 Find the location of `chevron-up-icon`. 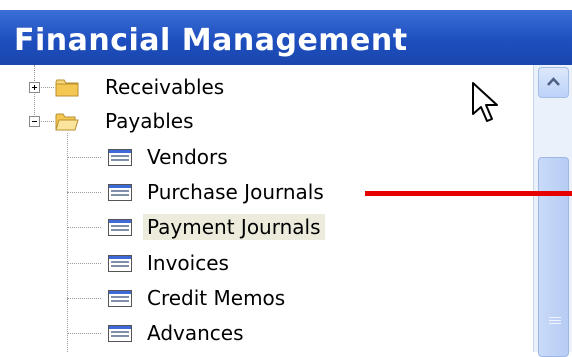

chevron-up-icon is located at coordinates (553, 81).